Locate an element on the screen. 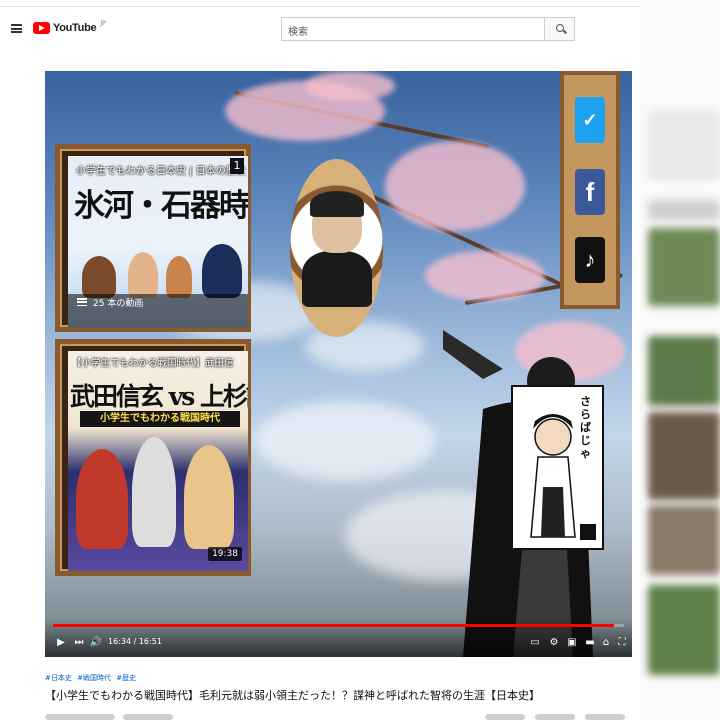 The width and height of the screenshot is (720, 720). external-link-icon is located at coordinates (588, 532).